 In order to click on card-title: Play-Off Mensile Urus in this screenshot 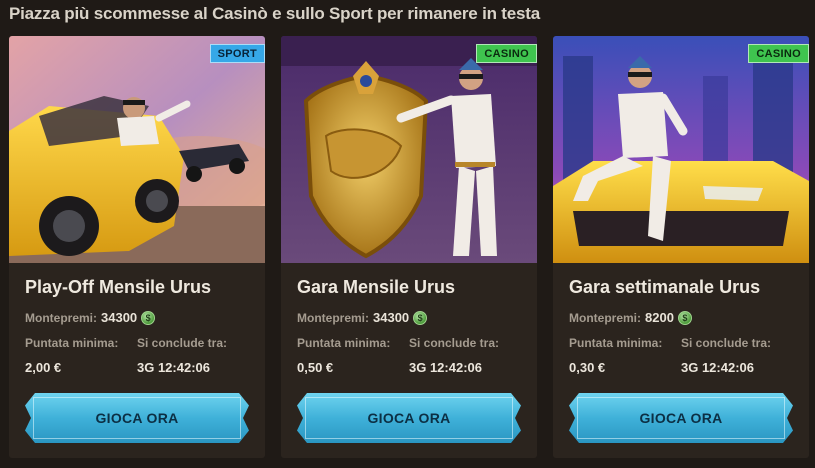, I will do `click(118, 287)`.